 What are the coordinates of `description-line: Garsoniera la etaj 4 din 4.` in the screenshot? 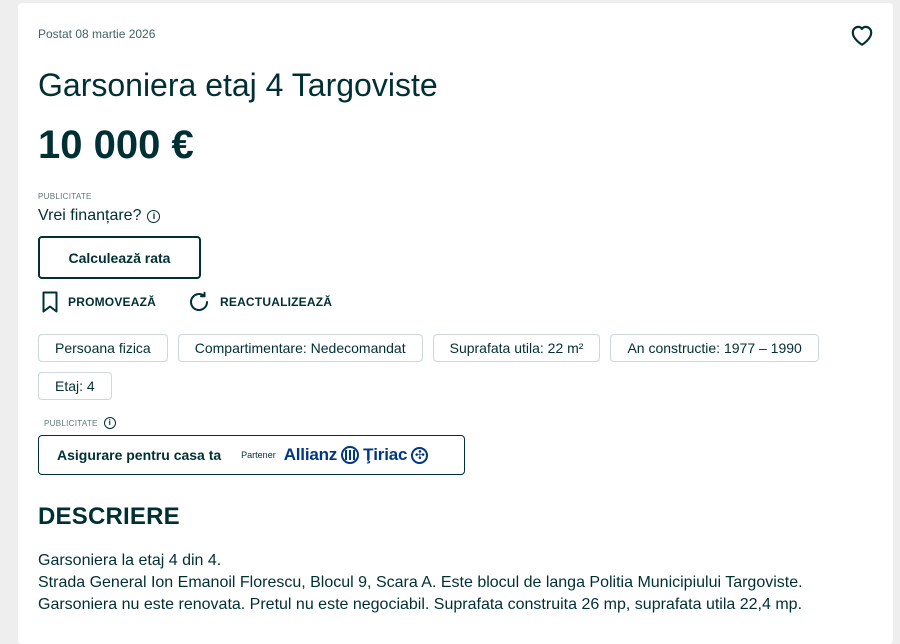 It's located at (130, 560).